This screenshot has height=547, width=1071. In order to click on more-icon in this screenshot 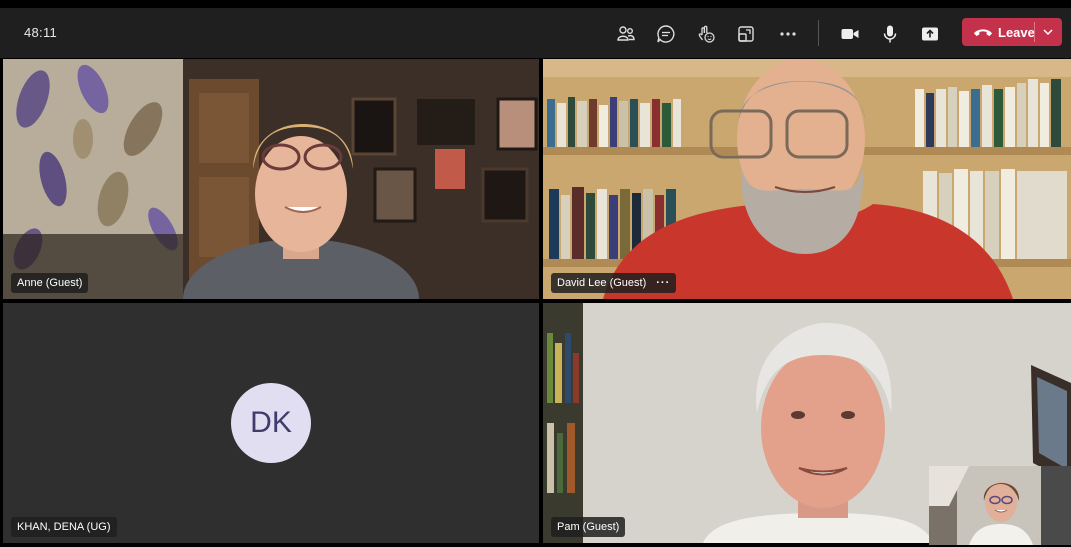, I will do `click(788, 34)`.